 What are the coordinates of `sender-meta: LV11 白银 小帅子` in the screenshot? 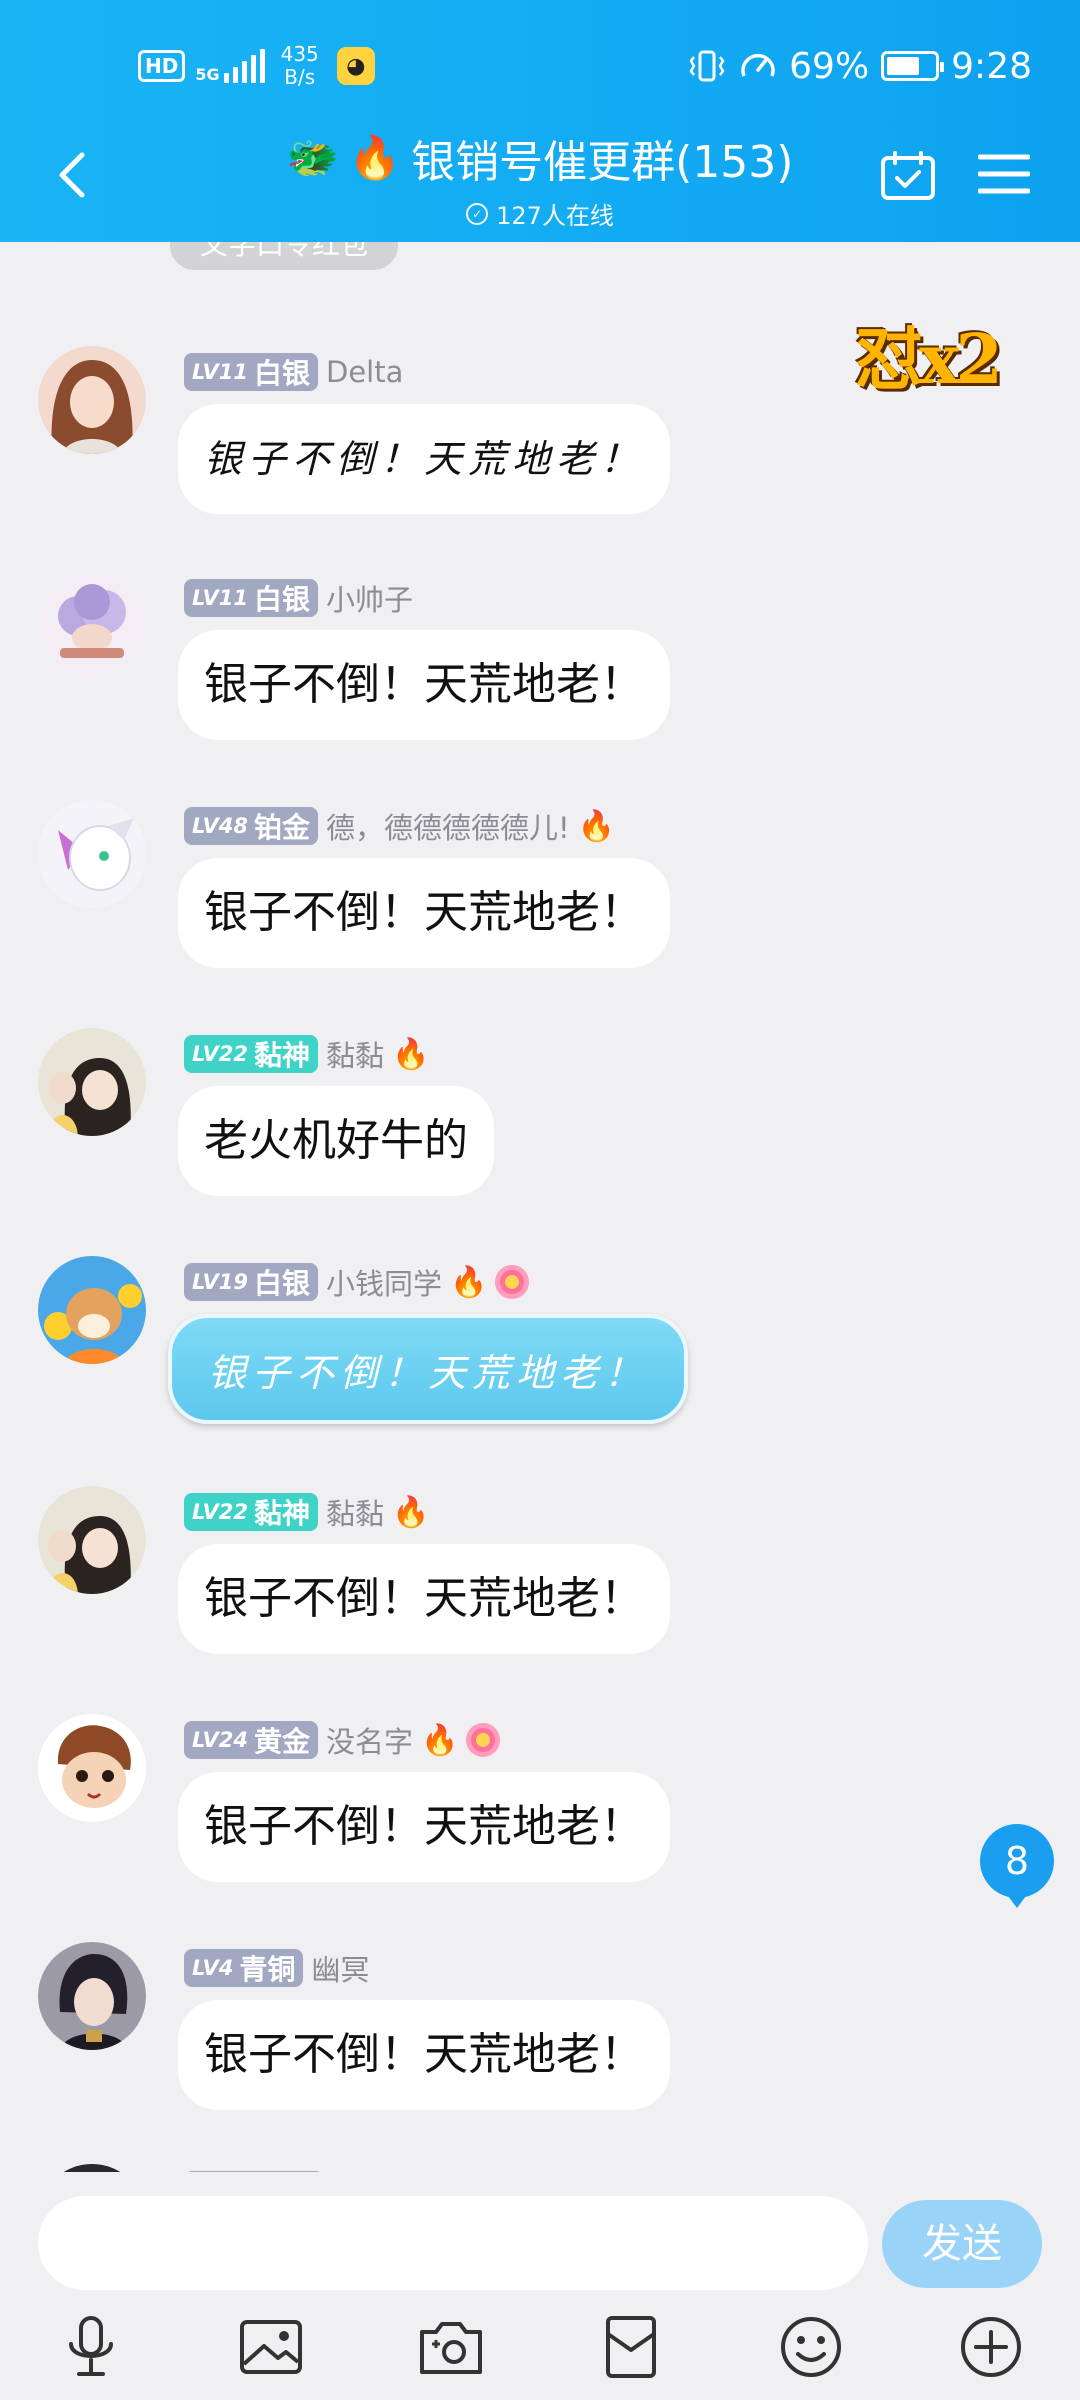 It's located at (298, 598).